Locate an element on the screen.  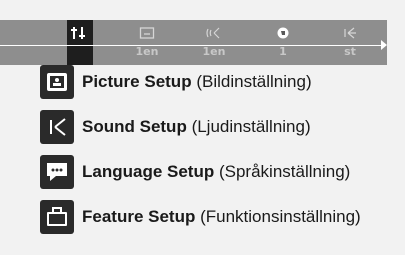
language-setup-icon is located at coordinates (57, 172).